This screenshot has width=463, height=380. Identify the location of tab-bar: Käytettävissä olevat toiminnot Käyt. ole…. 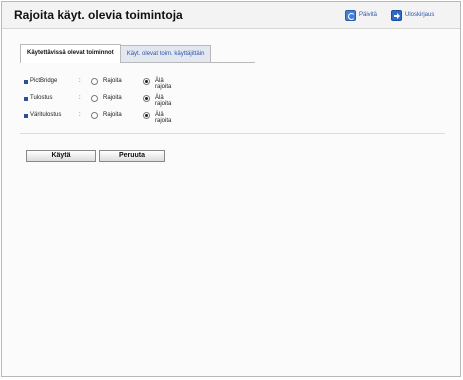
(116, 53).